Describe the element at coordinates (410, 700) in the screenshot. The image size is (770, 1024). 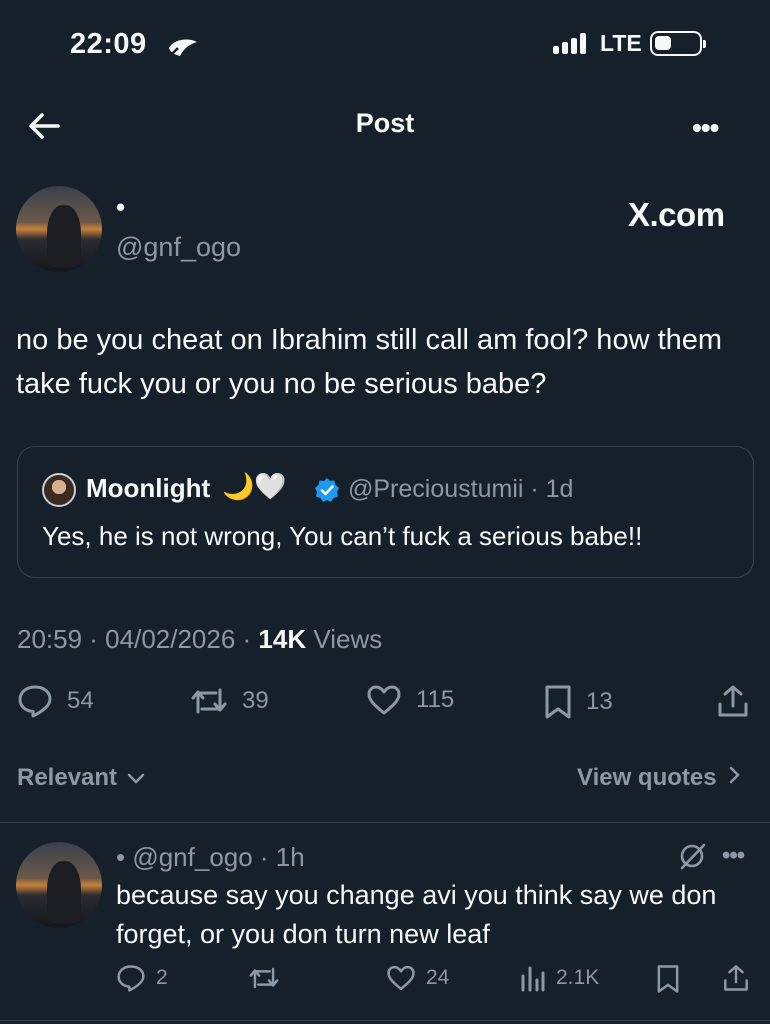
I see `like-button: 115` at that location.